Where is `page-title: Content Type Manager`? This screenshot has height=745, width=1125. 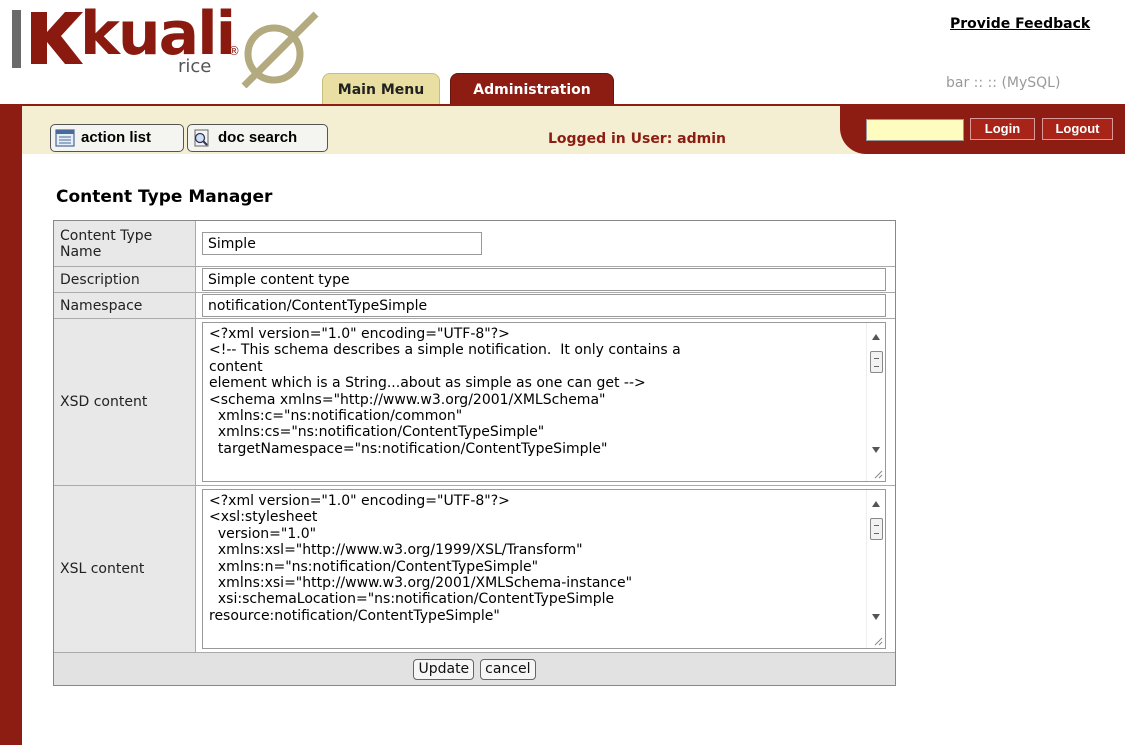
page-title: Content Type Manager is located at coordinates (164, 197).